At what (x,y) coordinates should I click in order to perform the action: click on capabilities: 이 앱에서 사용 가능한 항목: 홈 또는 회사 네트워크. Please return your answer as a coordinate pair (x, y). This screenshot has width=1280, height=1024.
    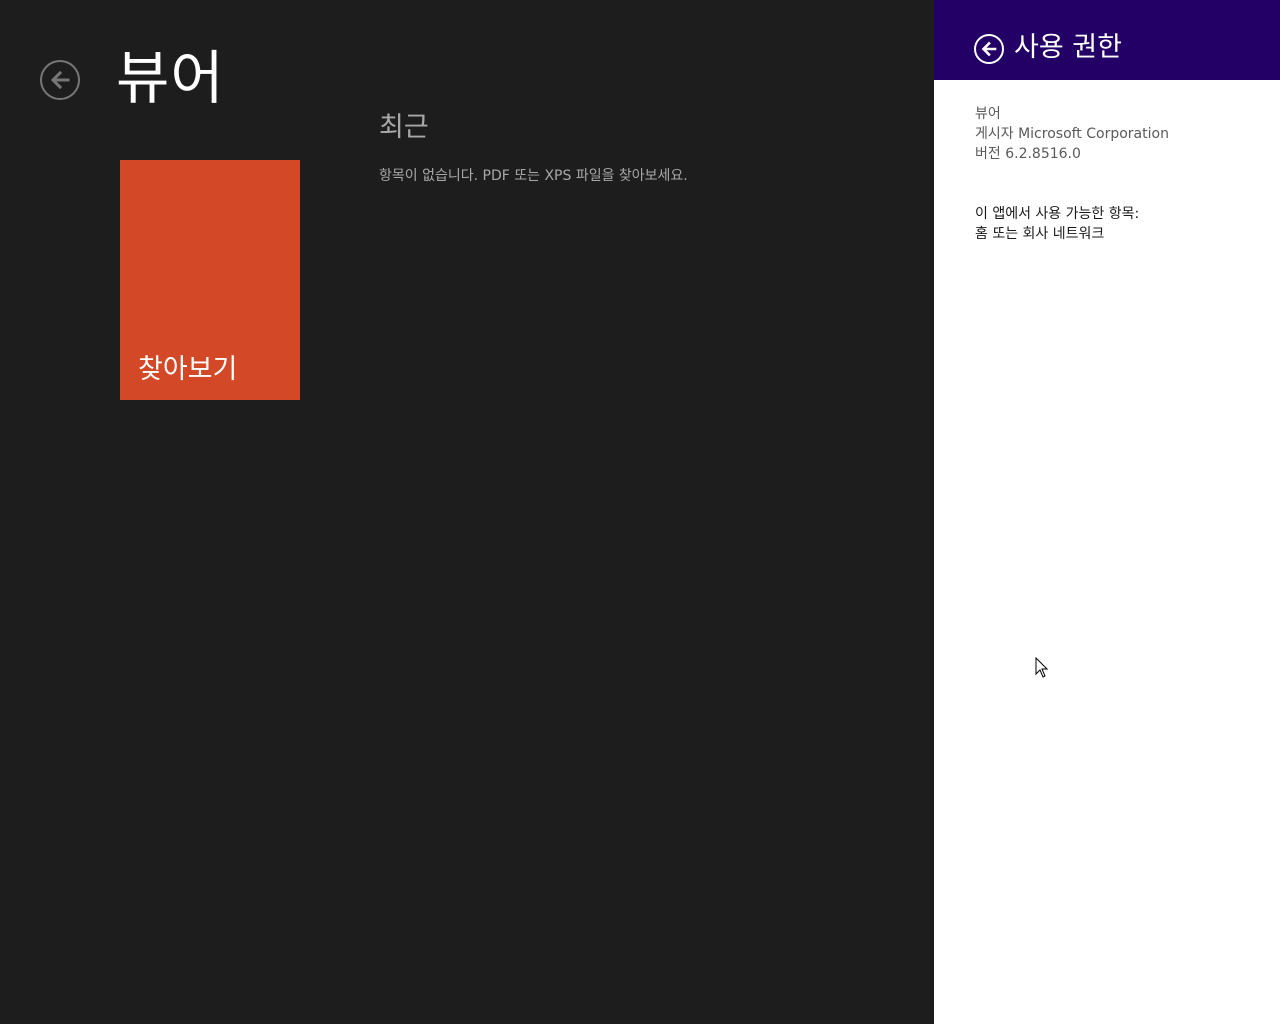
    Looking at the image, I should click on (1057, 224).